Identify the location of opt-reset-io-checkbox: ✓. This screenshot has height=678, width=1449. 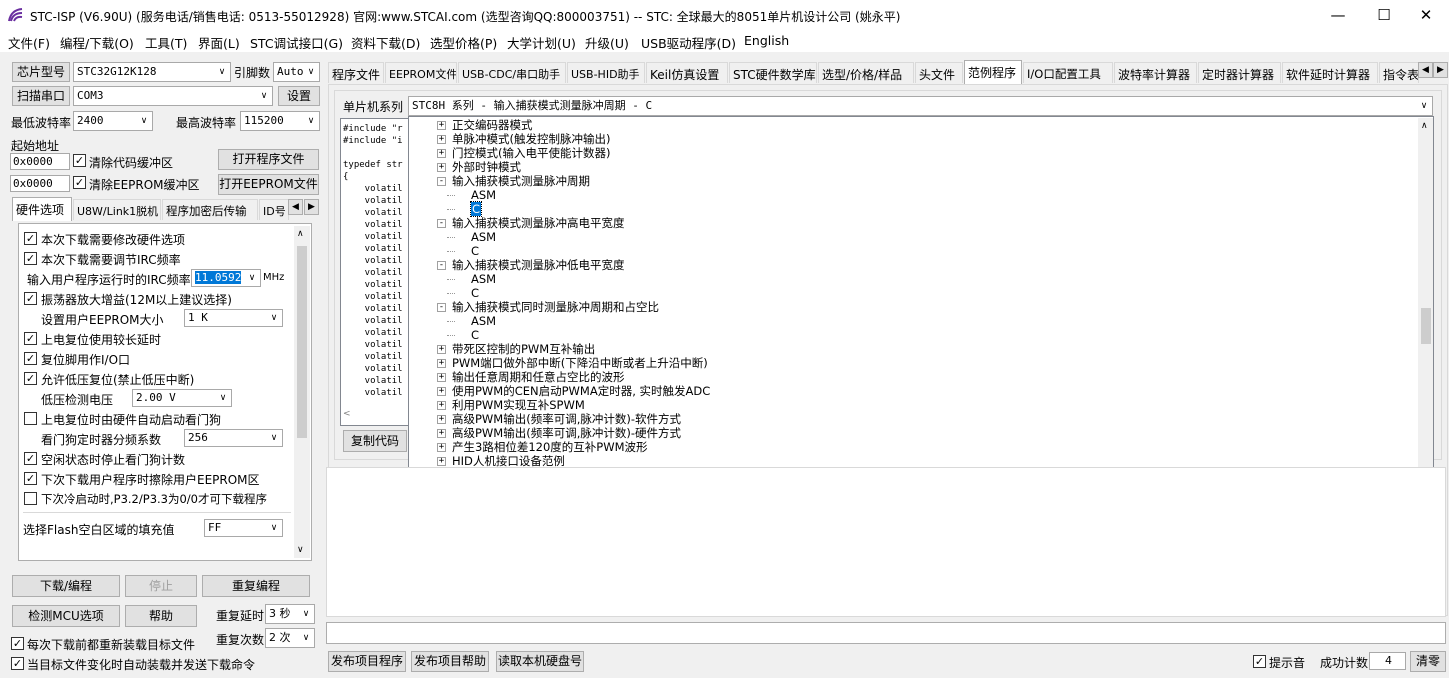
(30, 358).